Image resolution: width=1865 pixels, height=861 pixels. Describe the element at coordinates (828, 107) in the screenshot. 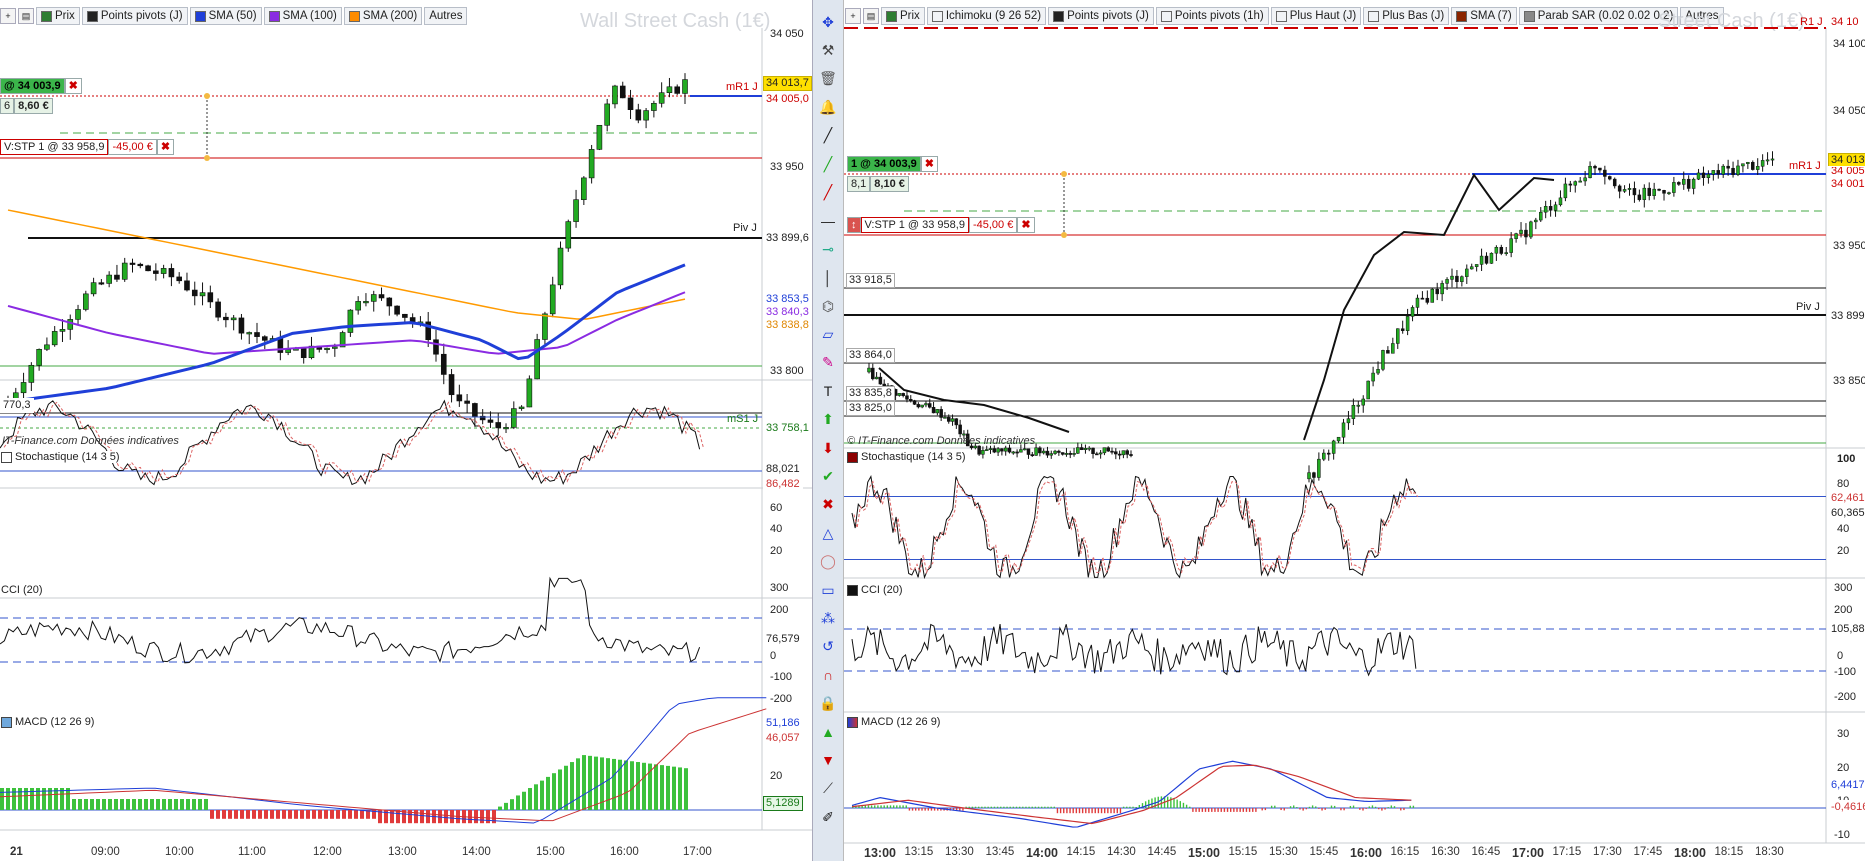

I see `alert-bell-icon: 🔔` at that location.